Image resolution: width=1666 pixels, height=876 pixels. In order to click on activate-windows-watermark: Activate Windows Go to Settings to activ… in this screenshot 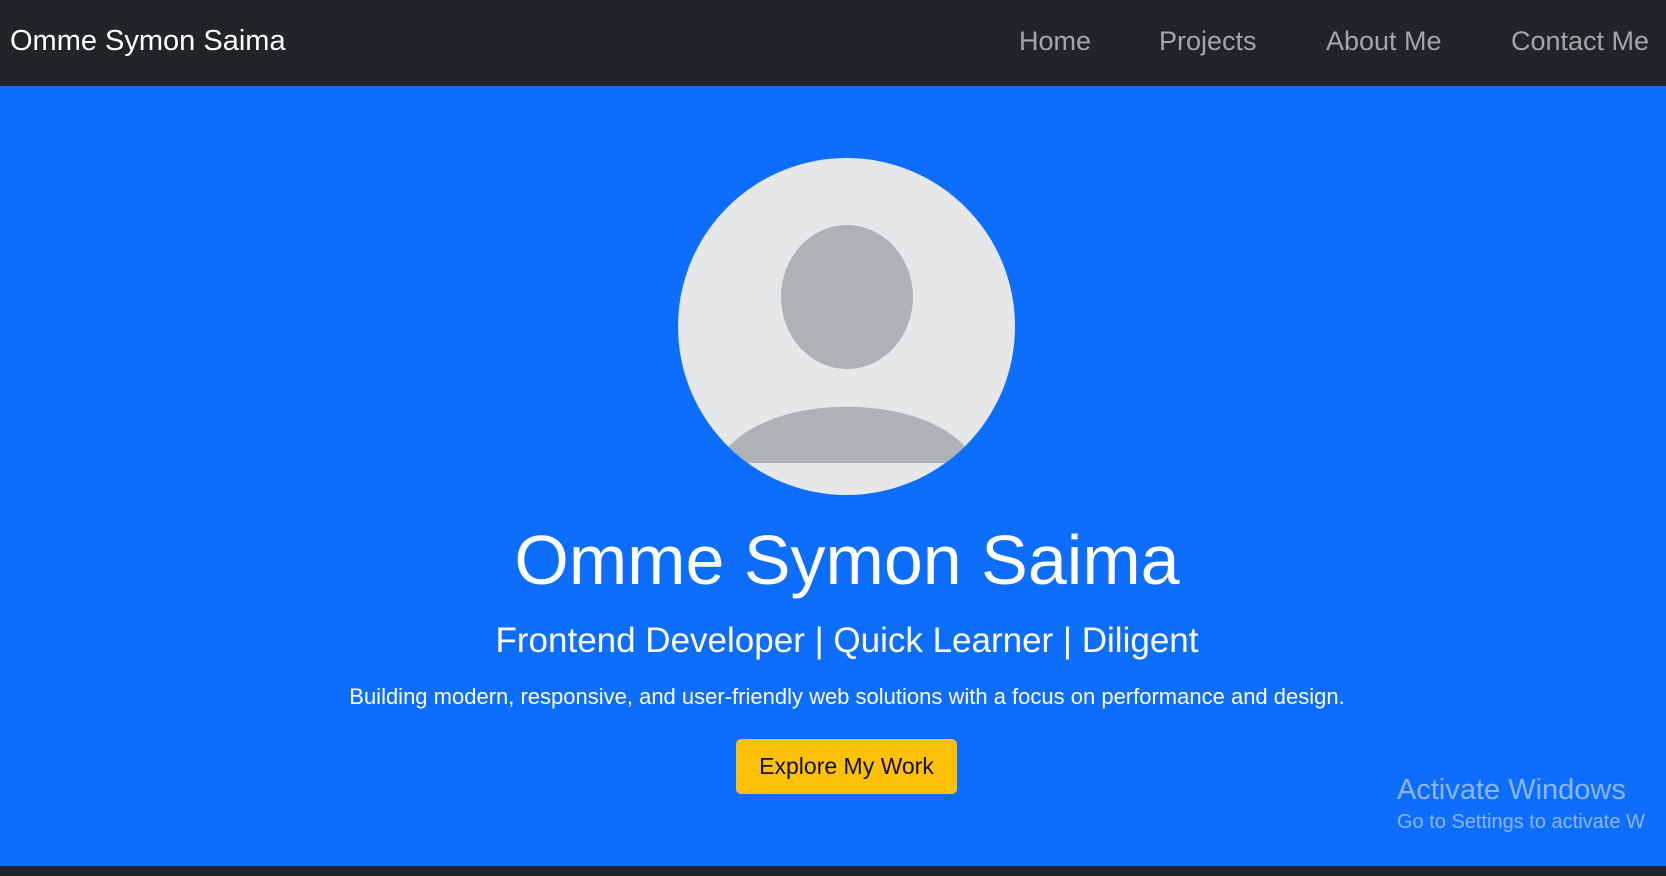, I will do `click(1521, 804)`.